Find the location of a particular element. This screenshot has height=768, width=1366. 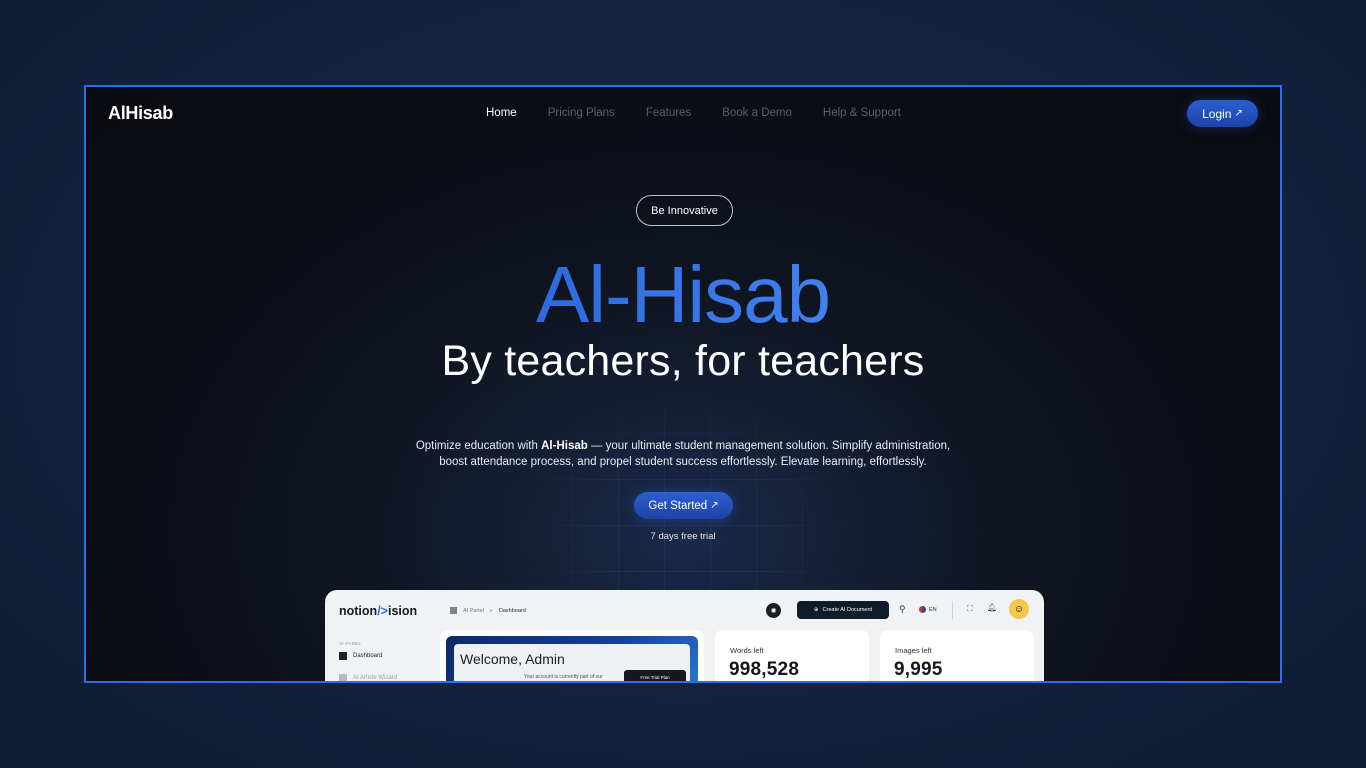

dashboard-logo: notion/>ision is located at coordinates (378, 611).